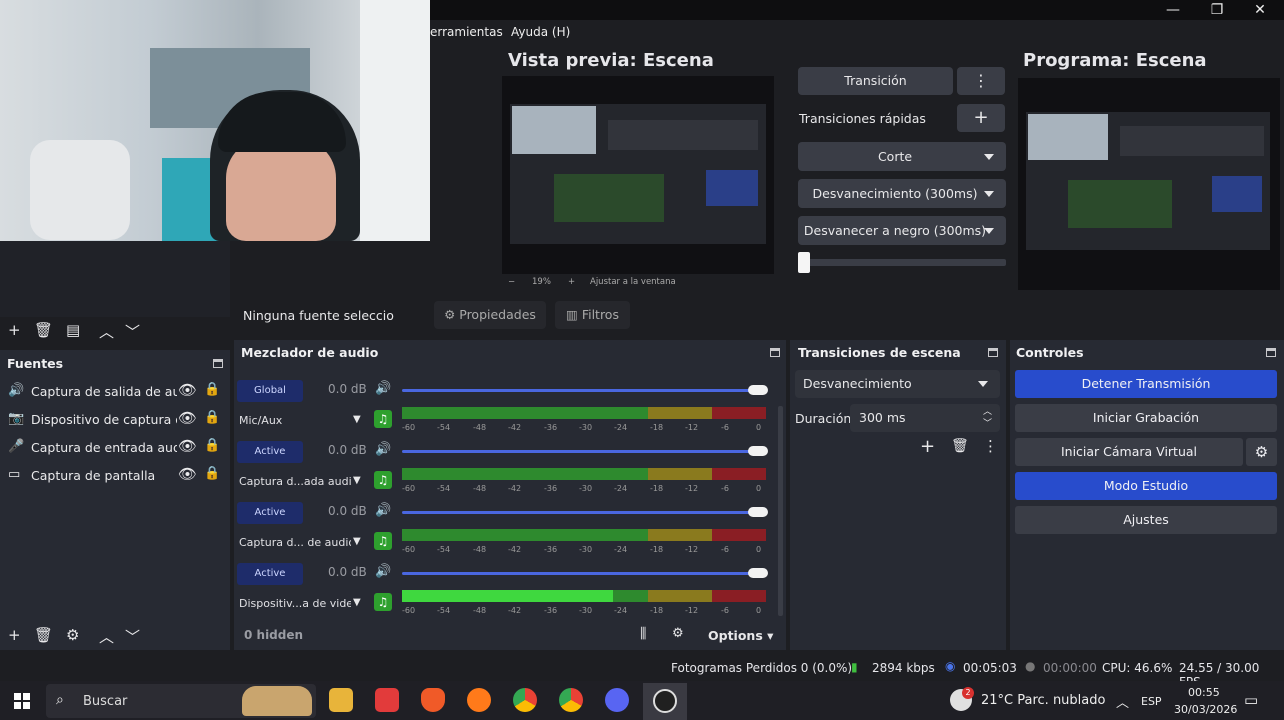  What do you see at coordinates (990, 446) in the screenshot?
I see `more-icon: ⋮` at bounding box center [990, 446].